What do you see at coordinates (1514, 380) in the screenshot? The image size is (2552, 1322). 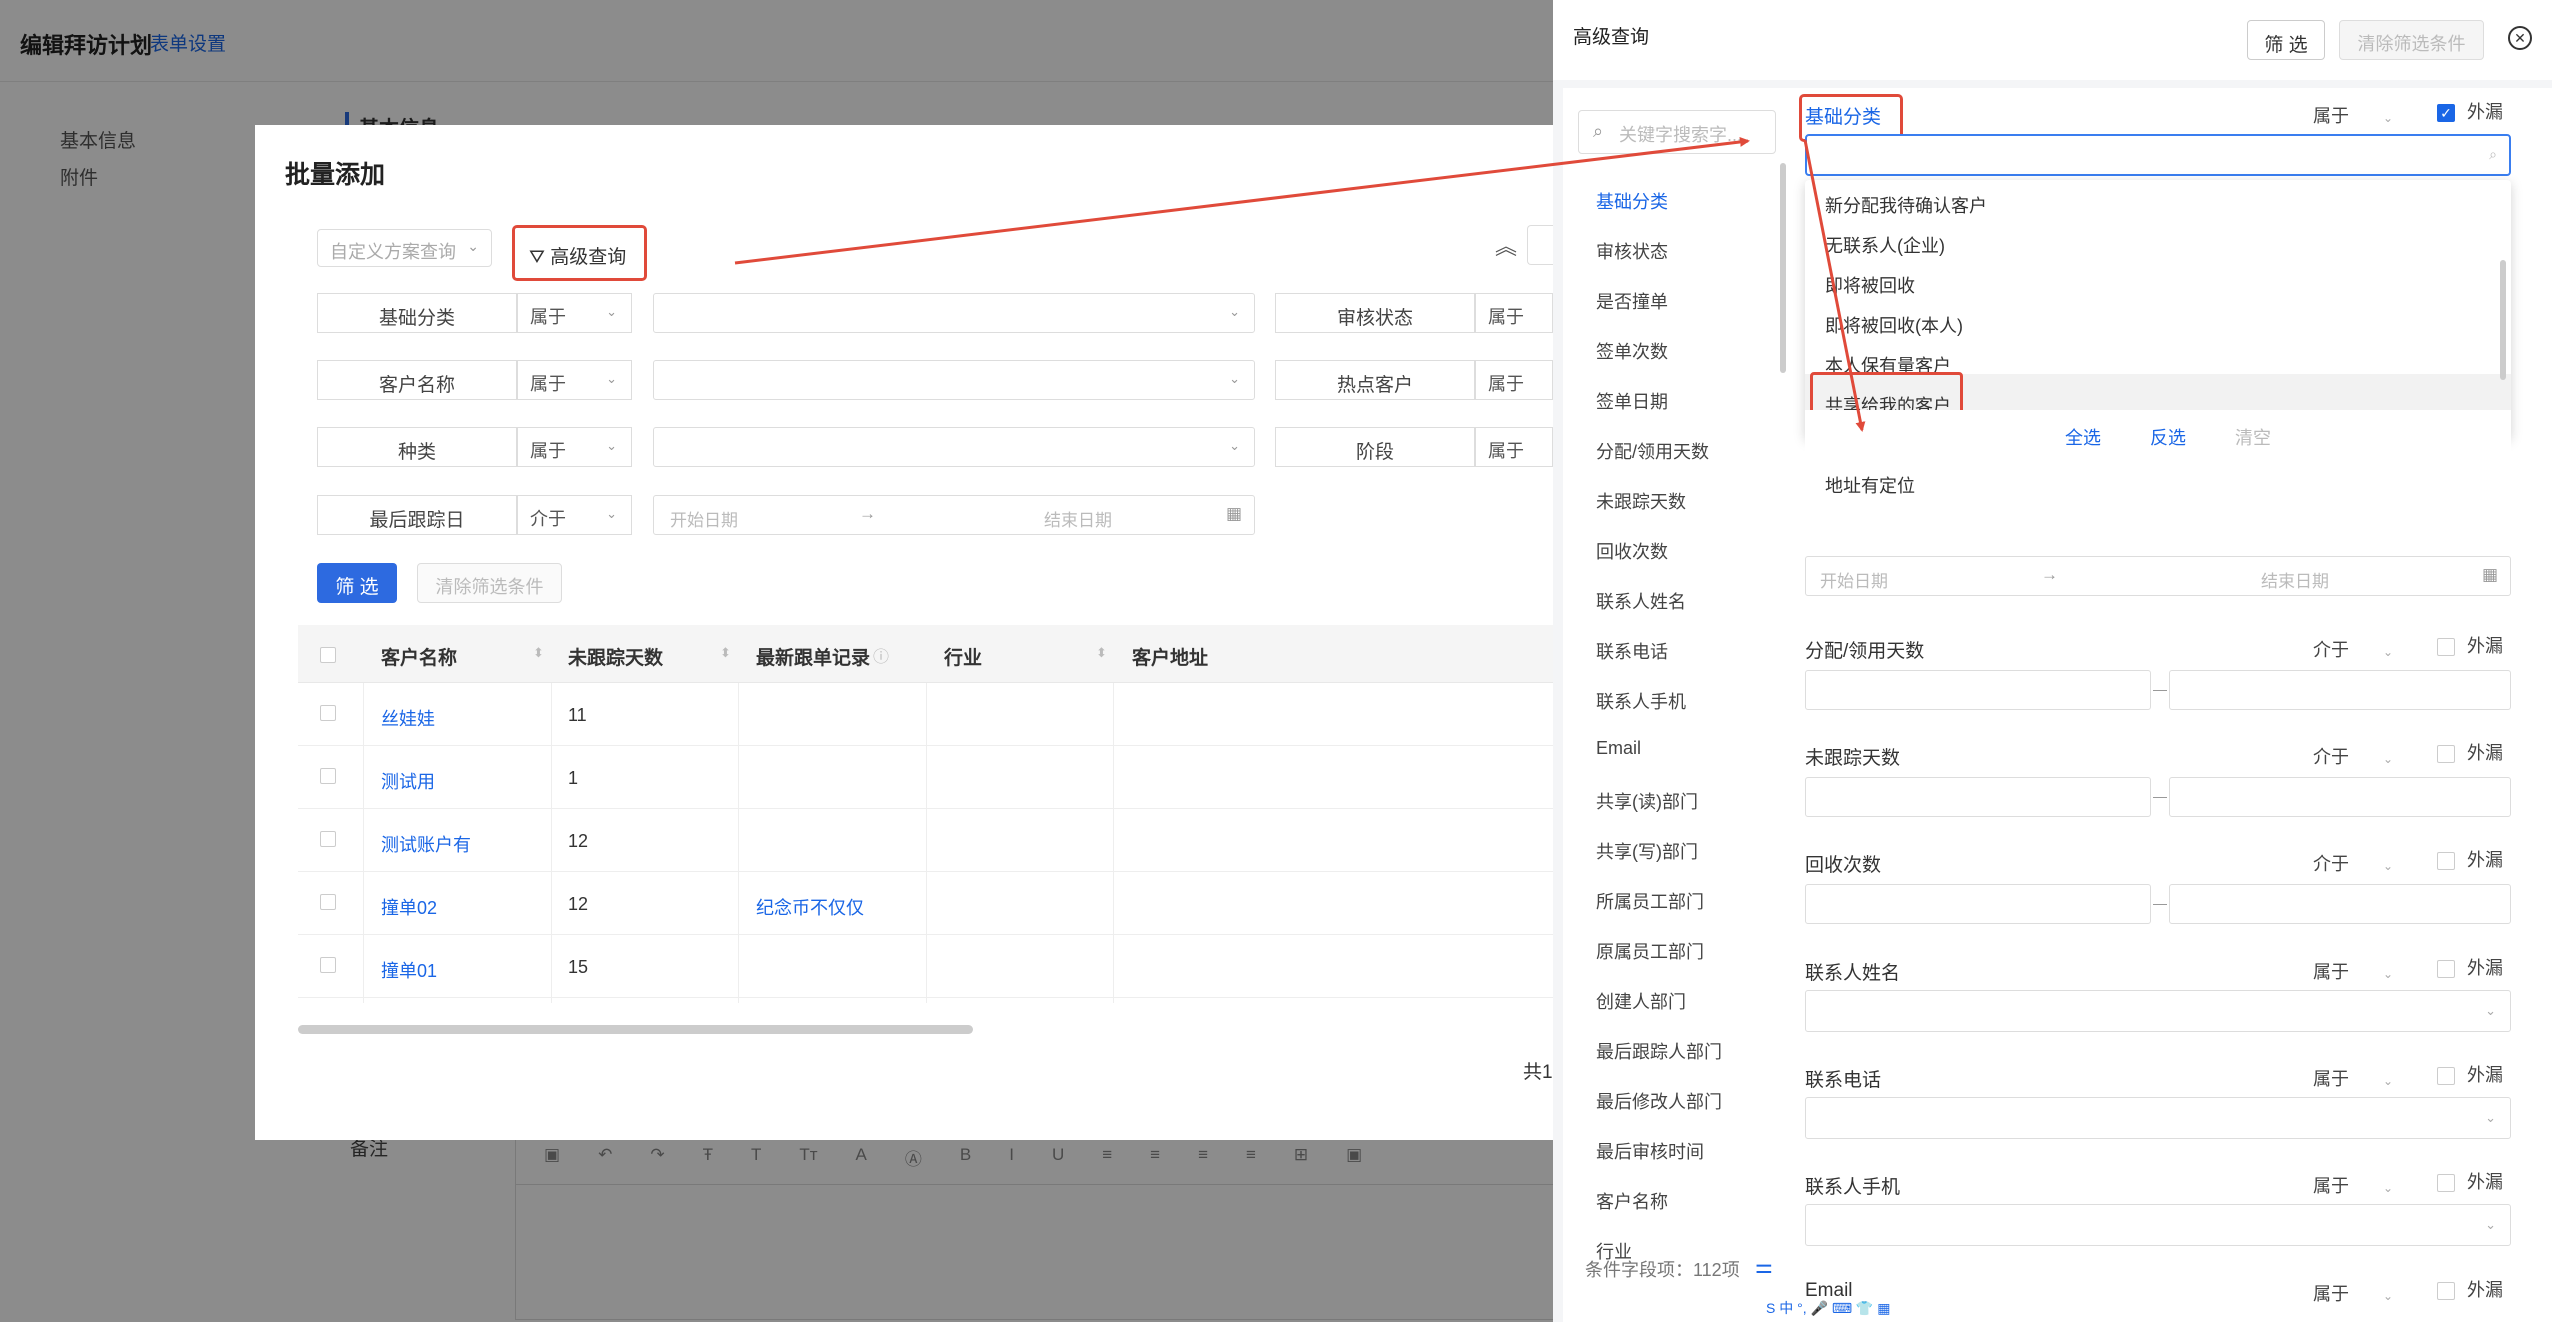 I see `filter-op-hot-customer: 属于` at bounding box center [1514, 380].